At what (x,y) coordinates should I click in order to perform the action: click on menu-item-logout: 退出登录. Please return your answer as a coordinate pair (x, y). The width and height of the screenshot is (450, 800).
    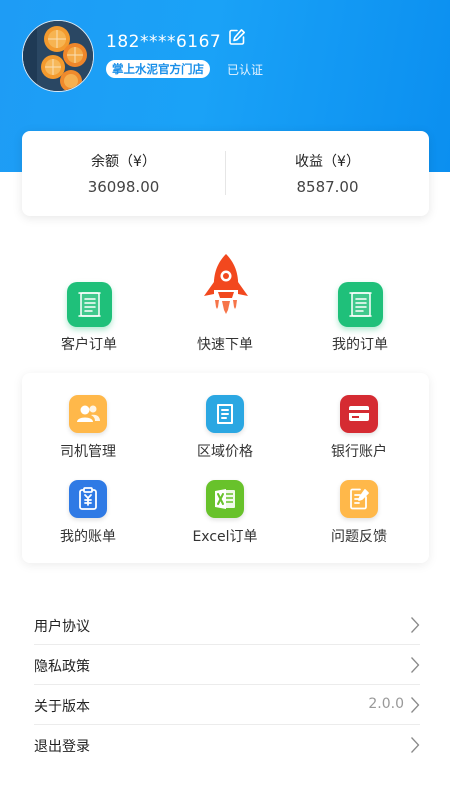
    Looking at the image, I should click on (227, 745).